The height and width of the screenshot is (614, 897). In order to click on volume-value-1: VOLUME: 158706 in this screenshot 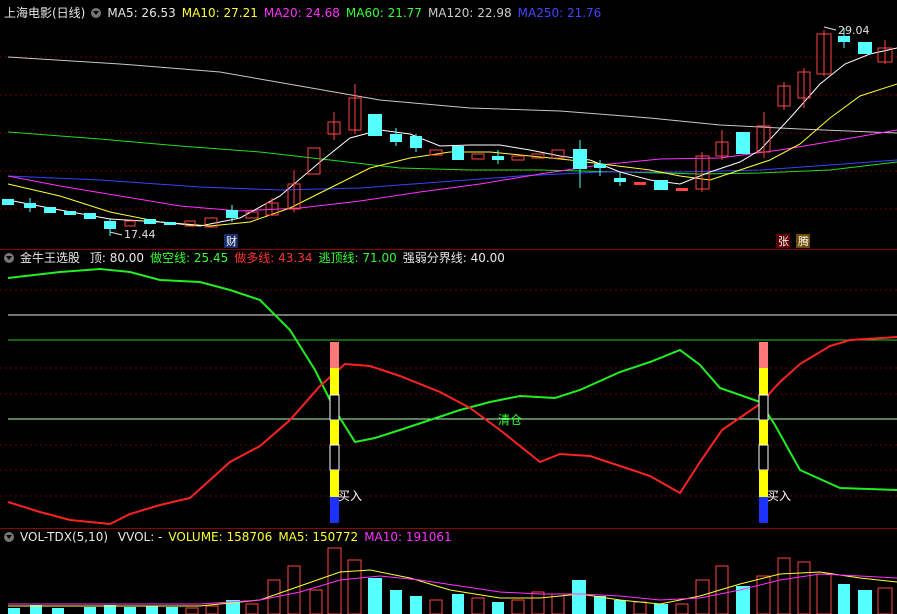, I will do `click(220, 537)`.